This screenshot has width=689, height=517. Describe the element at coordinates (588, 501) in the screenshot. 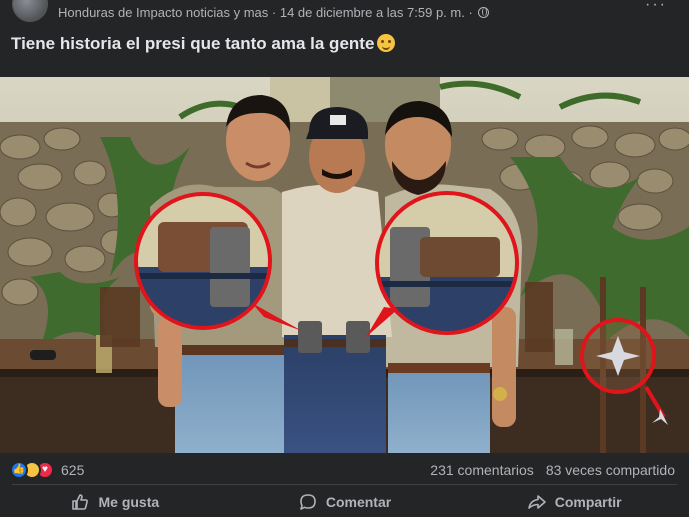

I see `share-button-label: Compartir` at that location.